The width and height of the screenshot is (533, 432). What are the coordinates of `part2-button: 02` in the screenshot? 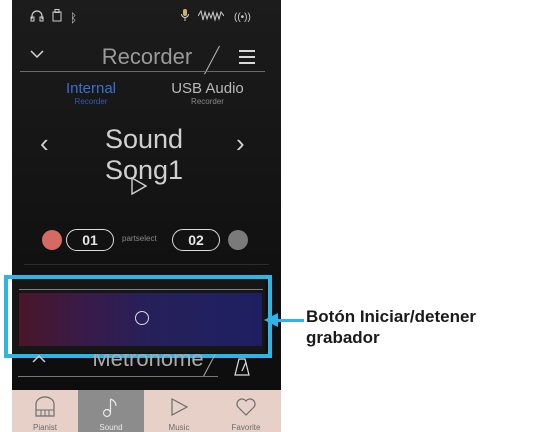 It's located at (196, 240).